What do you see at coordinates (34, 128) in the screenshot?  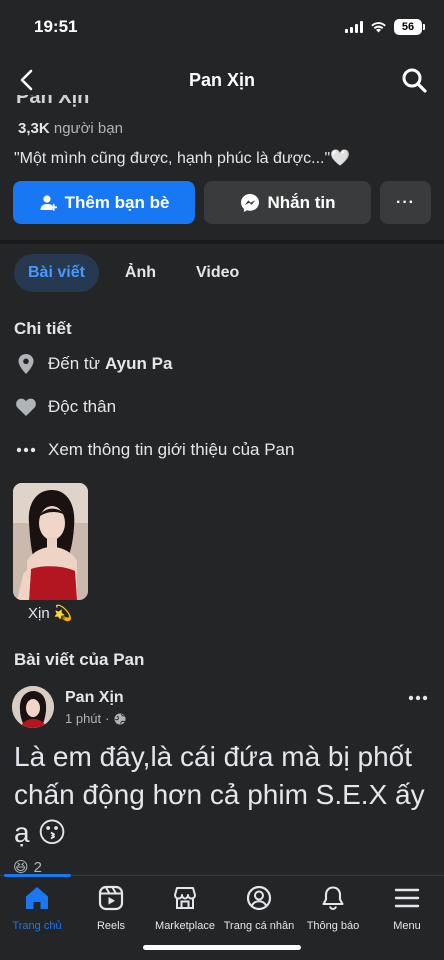 I see `friends-count-number: 3,3K` at bounding box center [34, 128].